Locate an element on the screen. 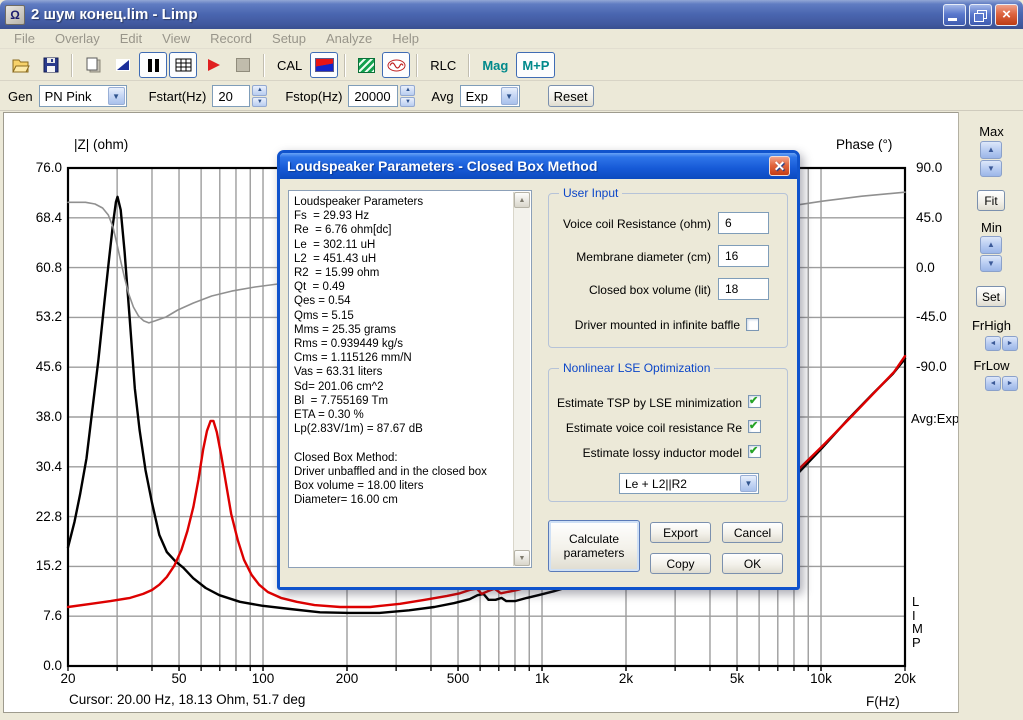 This screenshot has height=720, width=1023. dialog-close-button: ✕ is located at coordinates (779, 166).